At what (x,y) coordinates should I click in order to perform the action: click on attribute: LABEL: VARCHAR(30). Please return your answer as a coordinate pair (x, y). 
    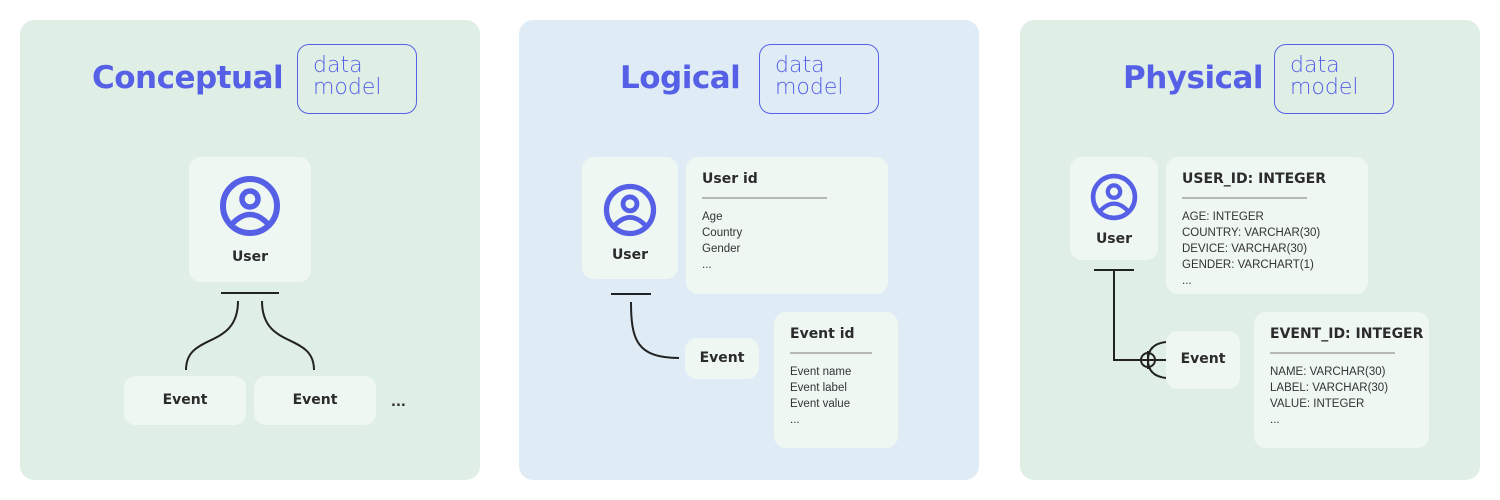
    Looking at the image, I should click on (1329, 388).